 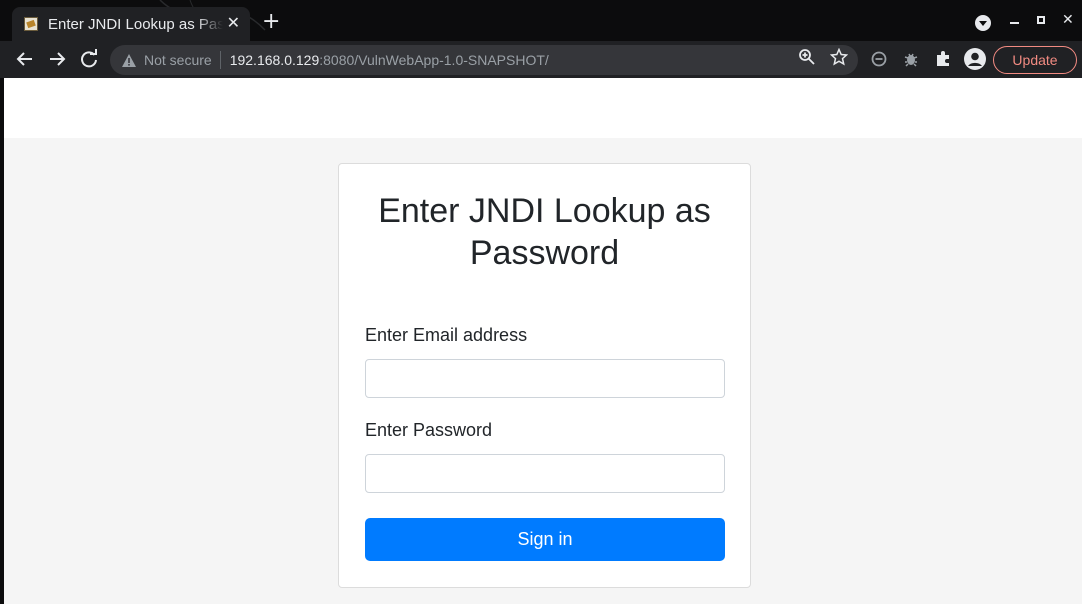 I want to click on security-status: Not secure, so click(x=178, y=60).